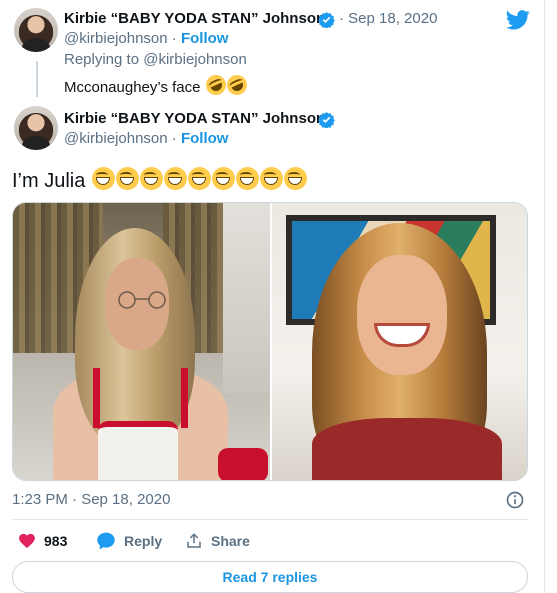  I want to click on read-replies-button: Read 7 replies, so click(270, 577).